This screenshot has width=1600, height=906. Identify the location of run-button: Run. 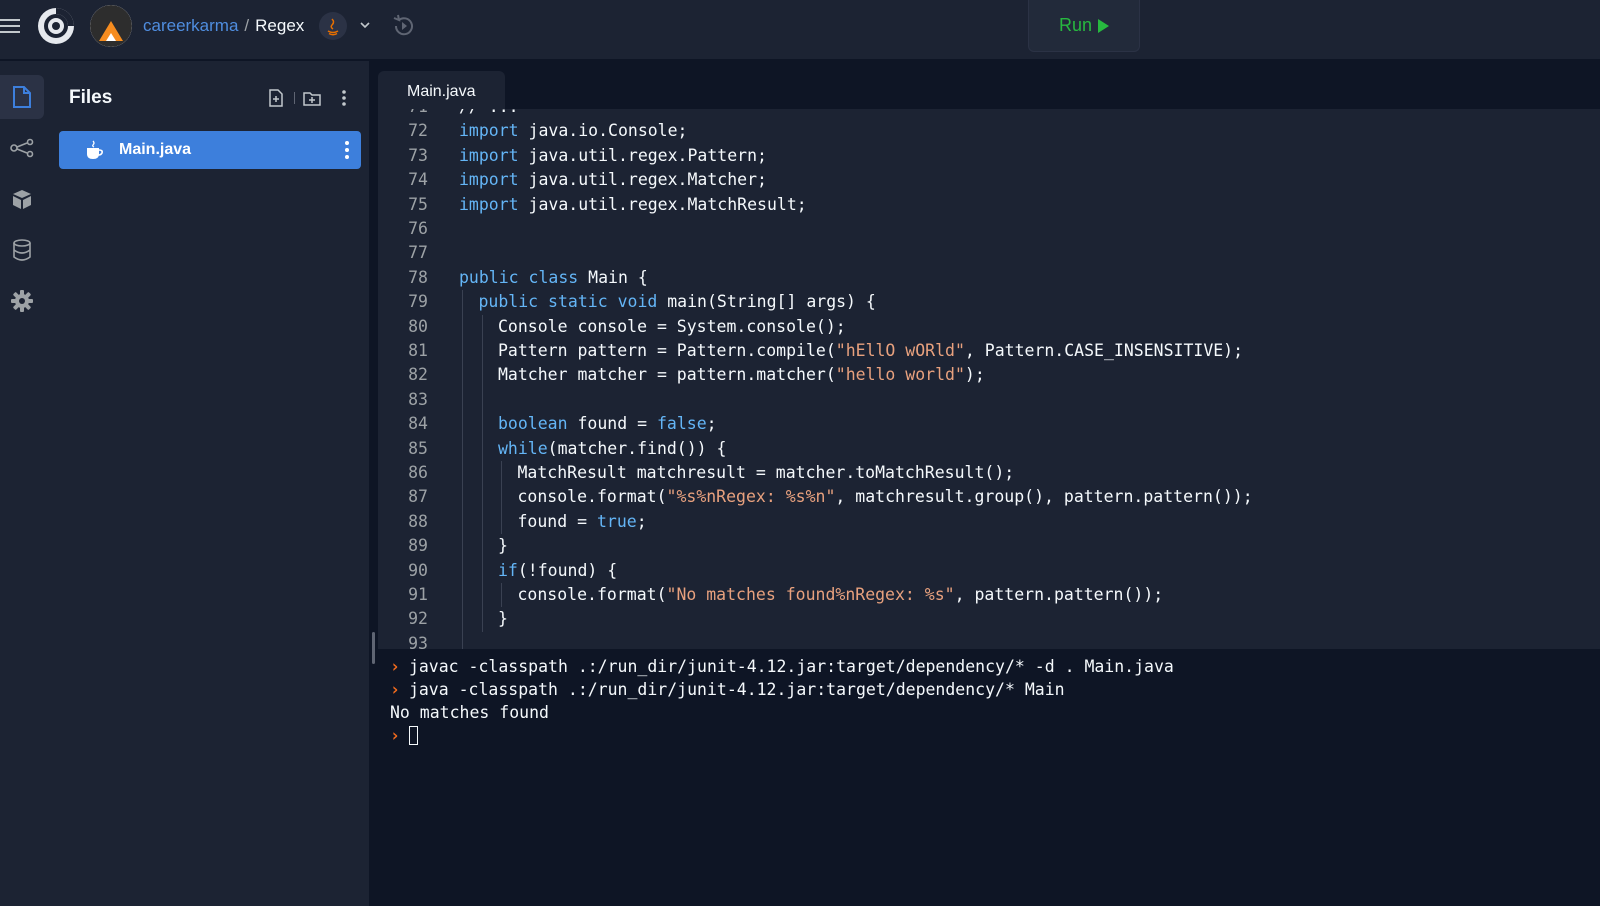
(1084, 26).